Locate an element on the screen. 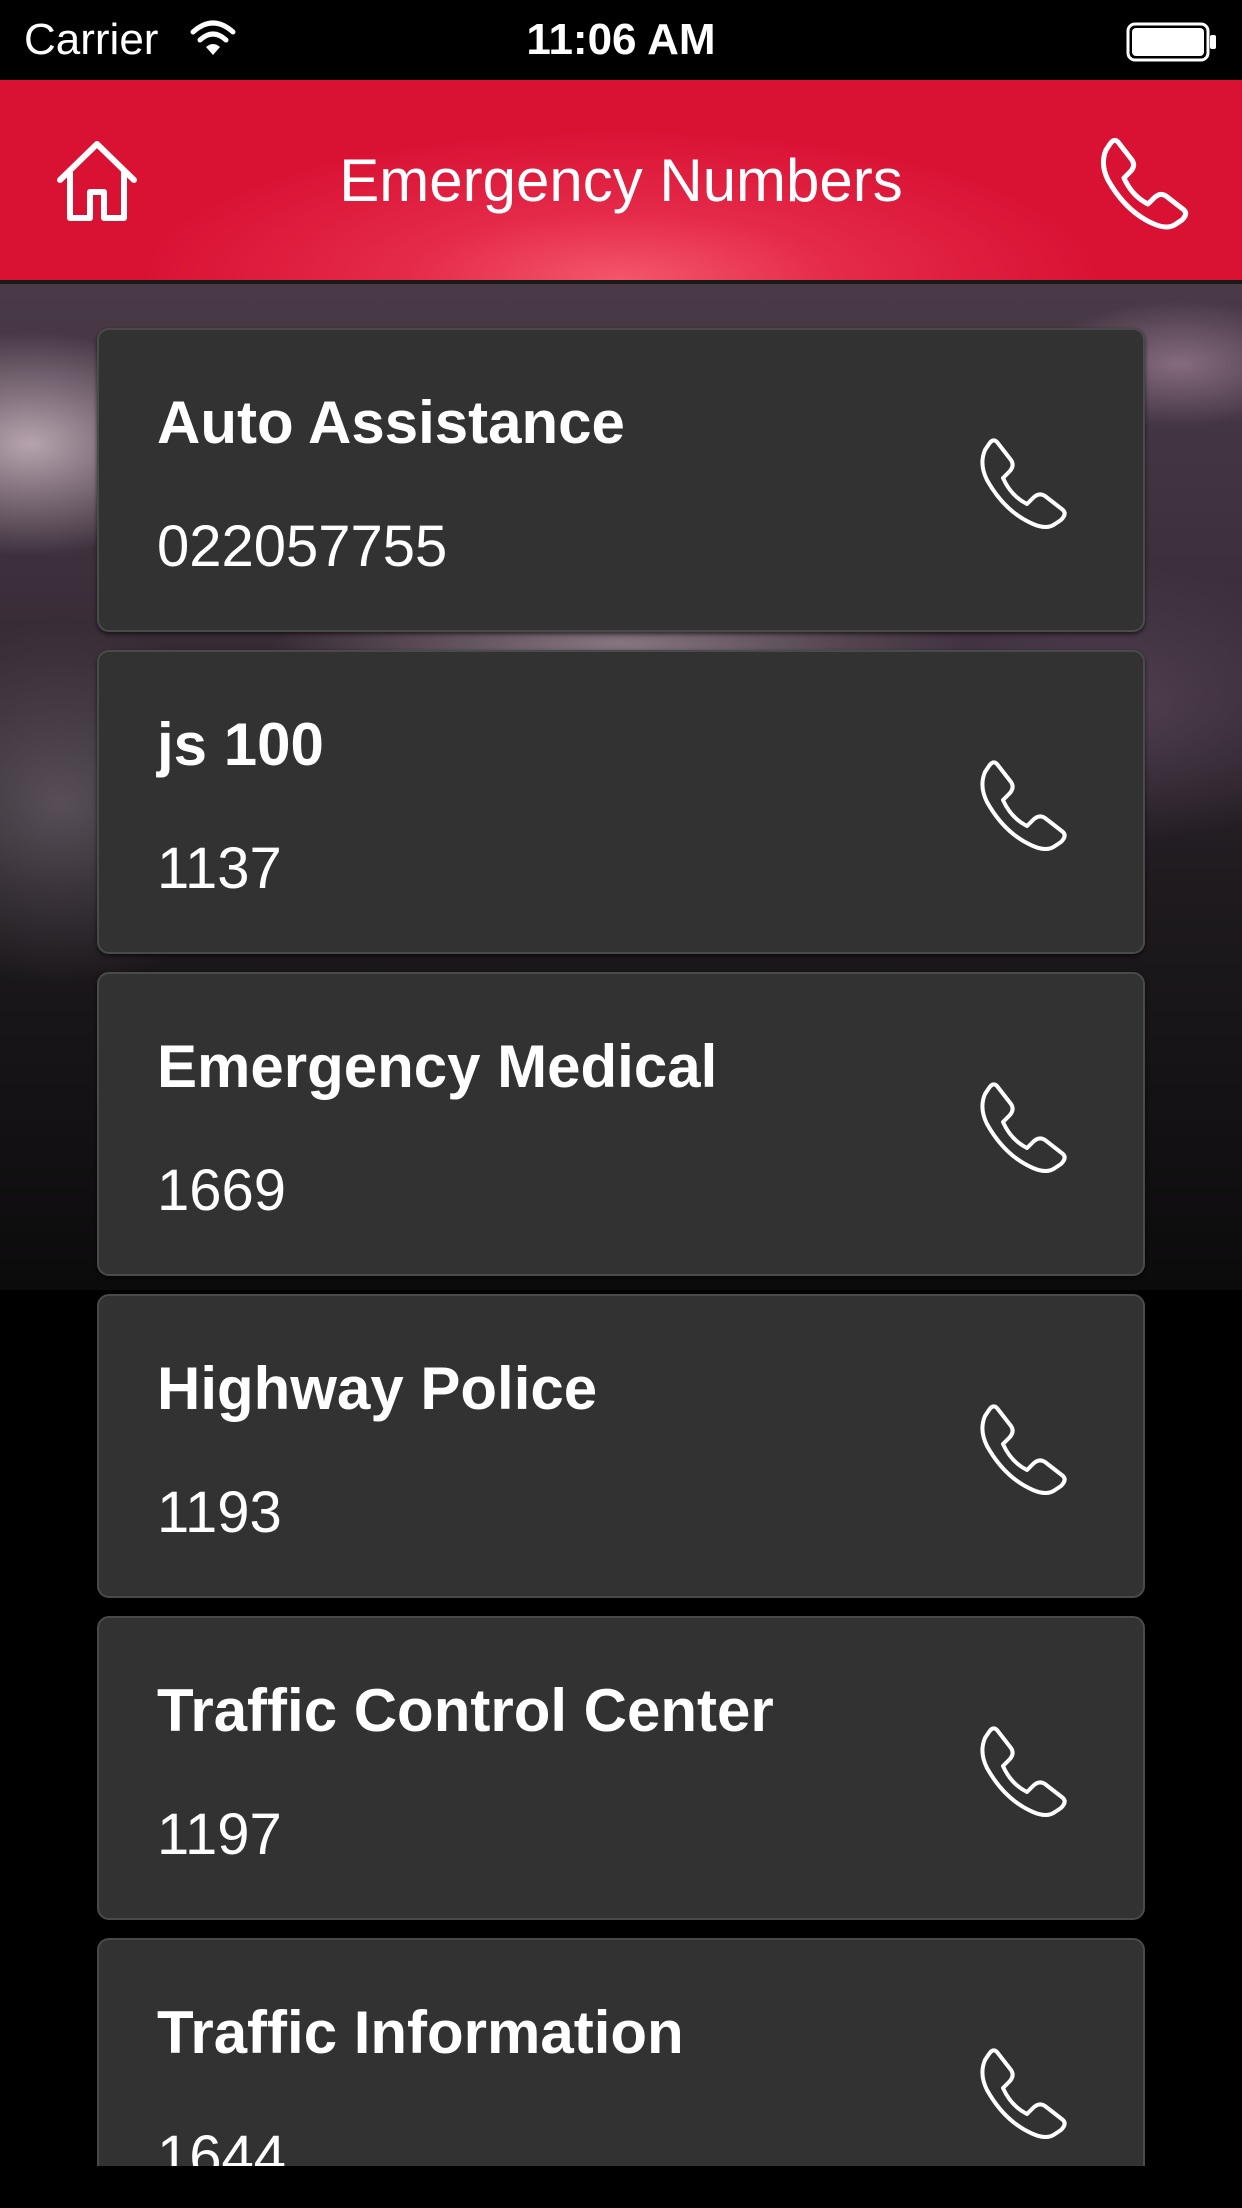  battery-icon is located at coordinates (1171, 42).